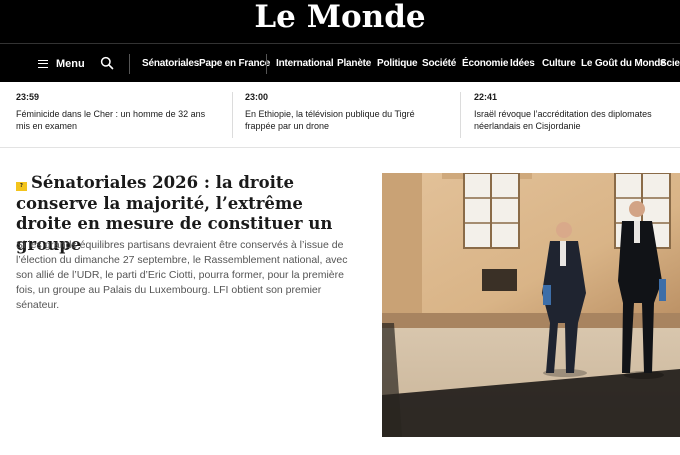 This screenshot has width=680, height=455. What do you see at coordinates (28, 97) in the screenshot?
I see `ticker-time: 23:59` at bounding box center [28, 97].